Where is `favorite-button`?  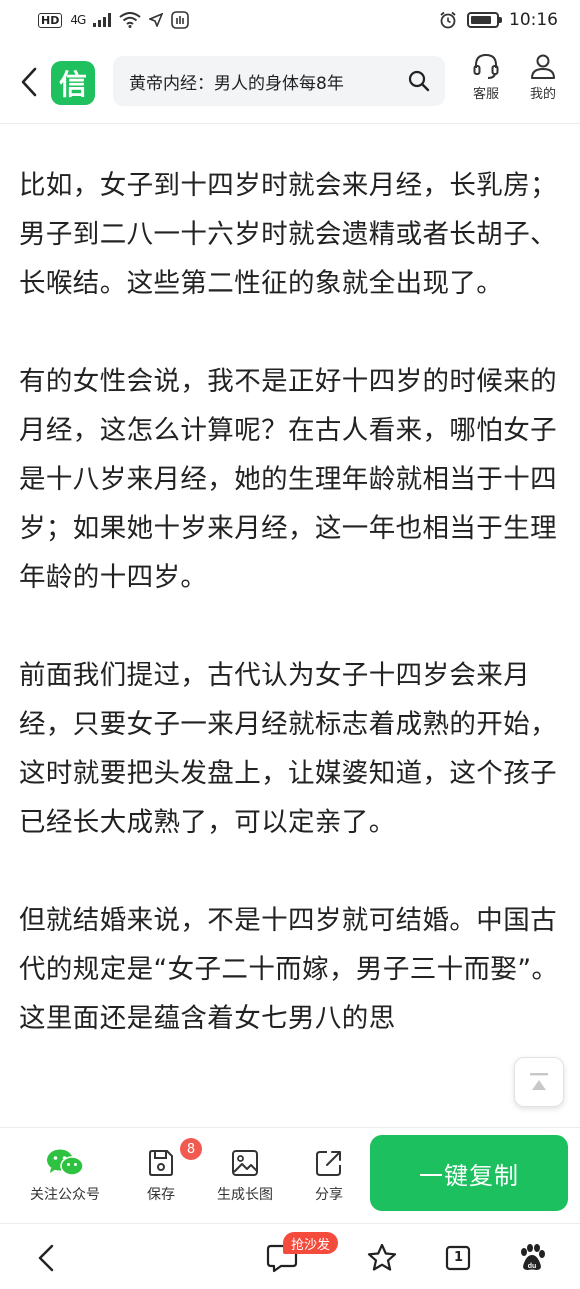 favorite-button is located at coordinates (382, 1258).